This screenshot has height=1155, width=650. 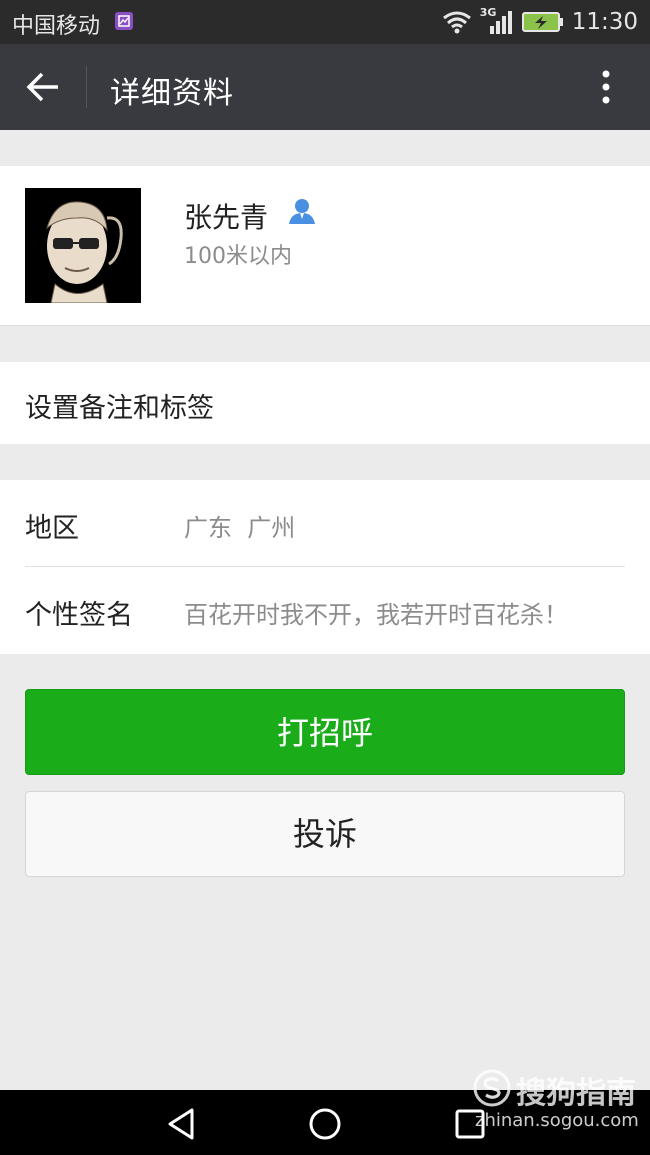 What do you see at coordinates (325, 403) in the screenshot?
I see `set-remark-tags-row: 设置备注和标签` at bounding box center [325, 403].